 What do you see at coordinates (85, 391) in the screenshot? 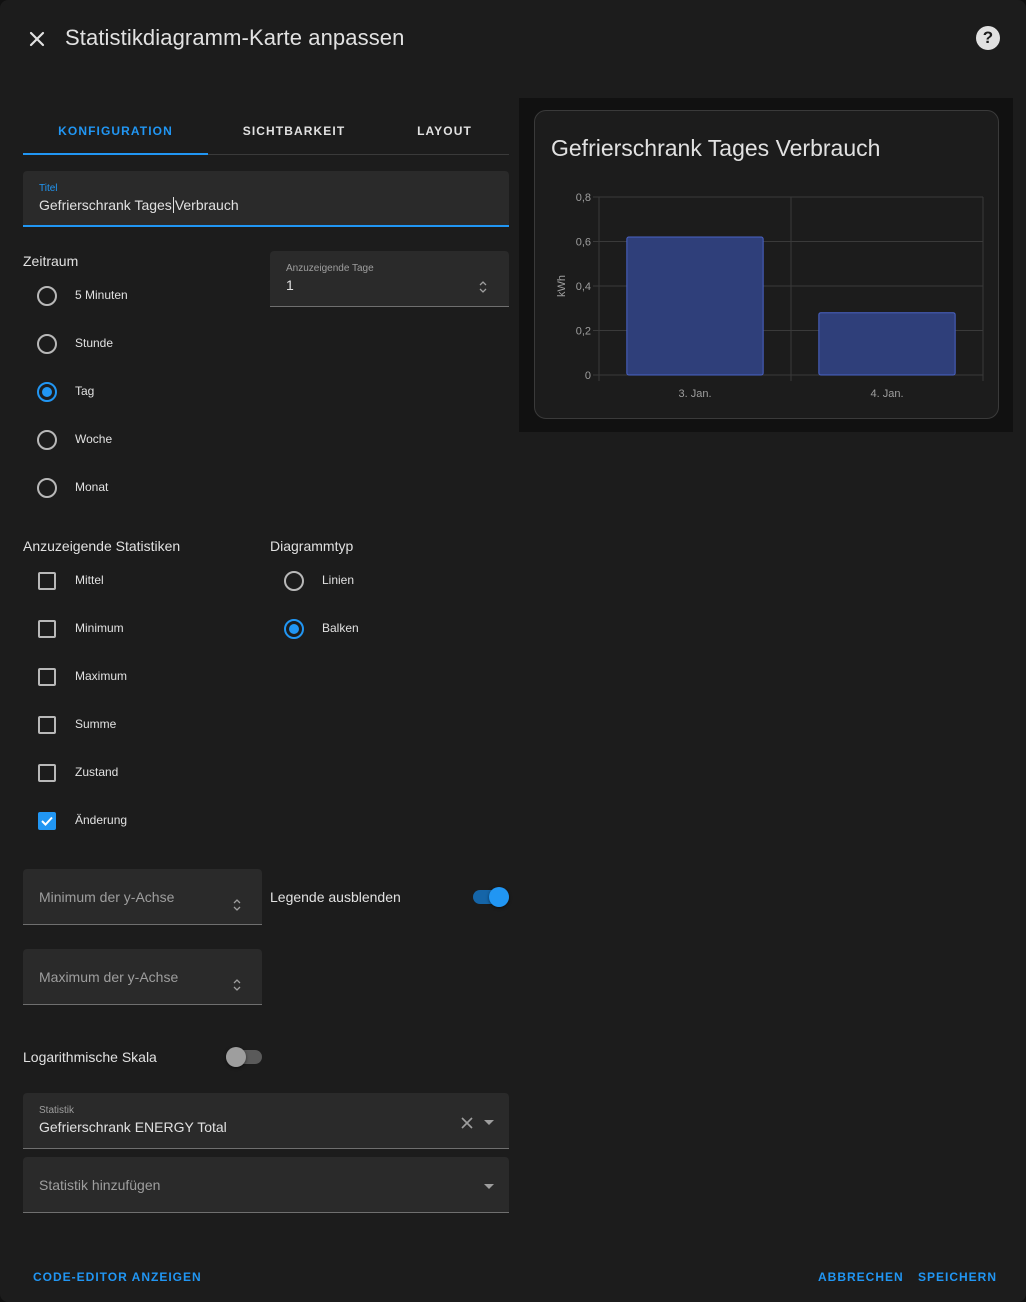
I see `option-label: Tag` at bounding box center [85, 391].